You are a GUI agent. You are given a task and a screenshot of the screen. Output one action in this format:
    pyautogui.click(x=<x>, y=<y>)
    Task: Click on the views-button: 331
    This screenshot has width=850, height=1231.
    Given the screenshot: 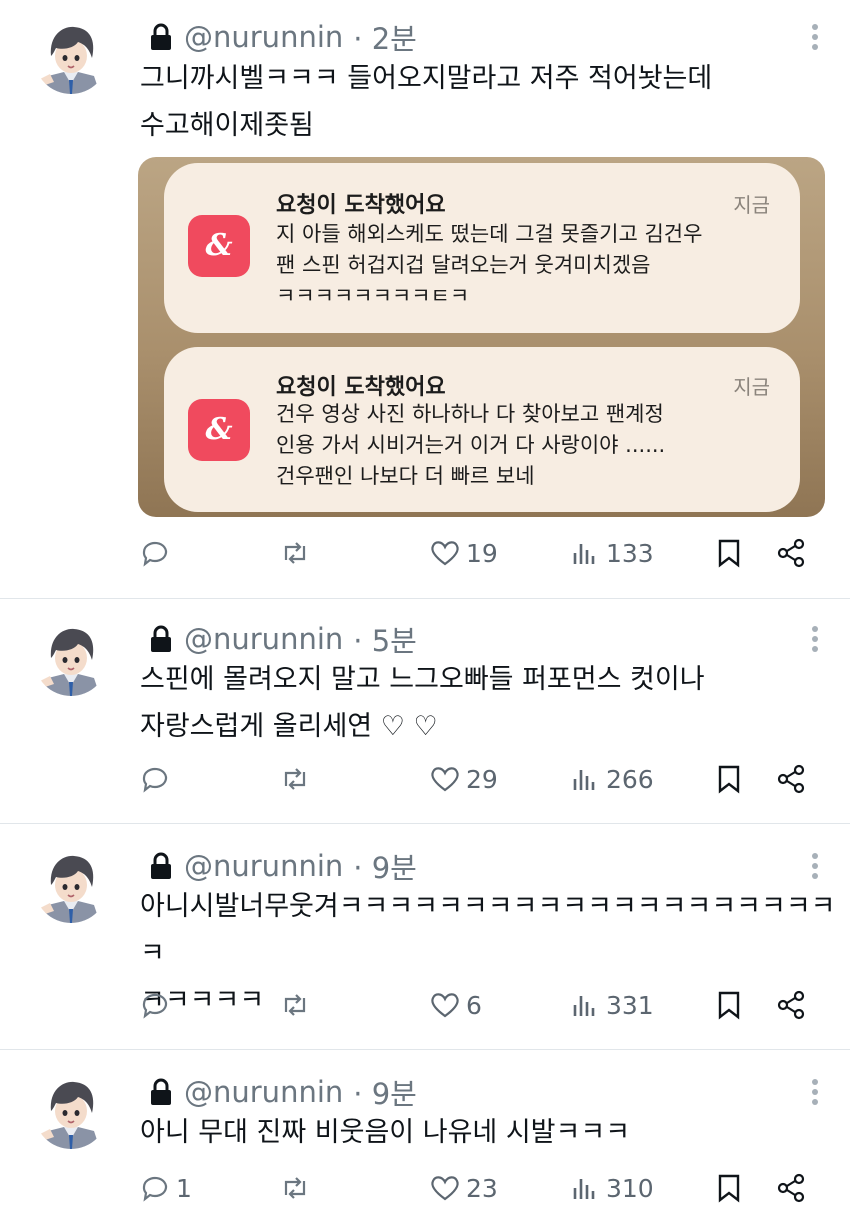 What is the action you would take?
    pyautogui.click(x=611, y=1005)
    